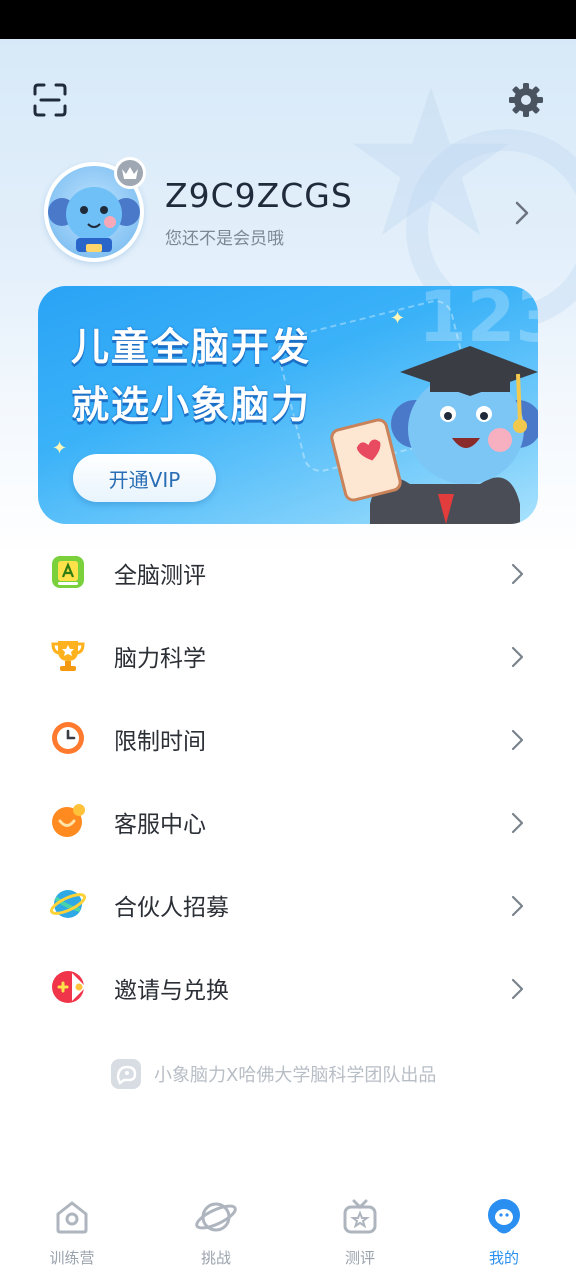  Describe the element at coordinates (216, 1217) in the screenshot. I see `planet-nav-icon` at that location.